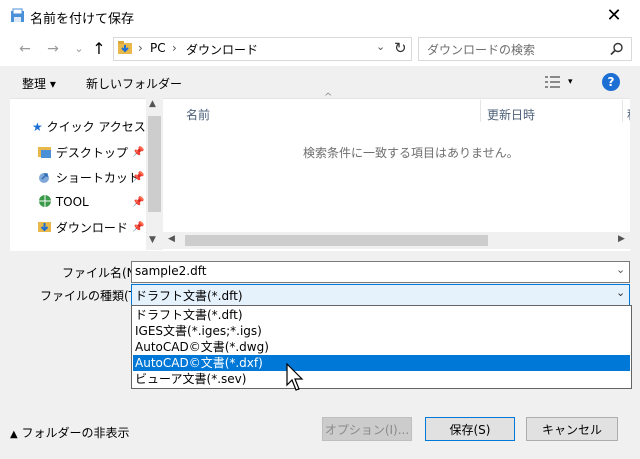 The image size is (640, 459). Describe the element at coordinates (189, 296) in the screenshot. I see `filetype-selected-value: ドラフト文書(*.dft)` at that location.